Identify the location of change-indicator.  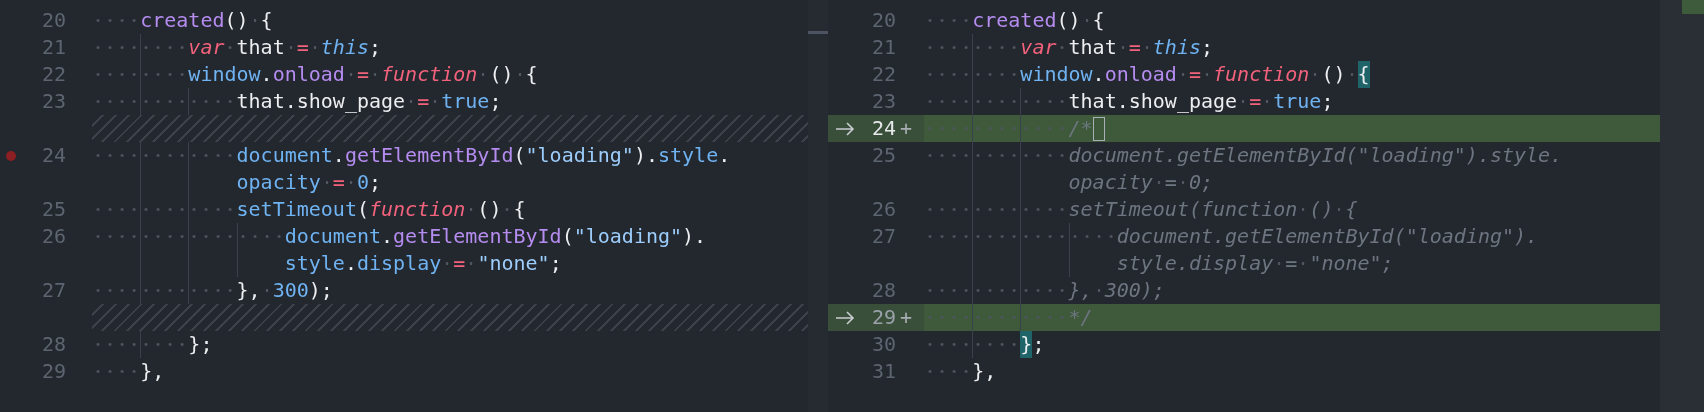
(1693, 7).